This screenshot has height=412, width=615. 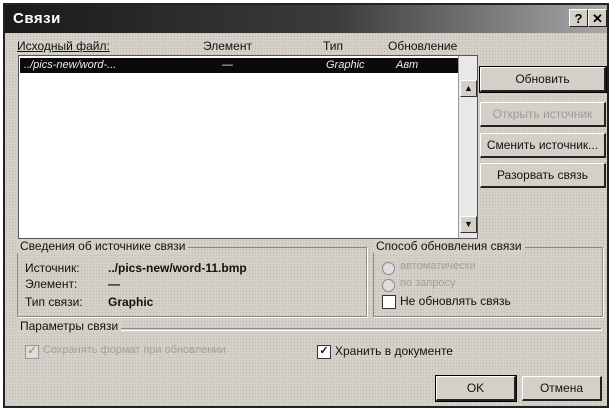 I want to click on row-type: Graphic, so click(x=345, y=65).